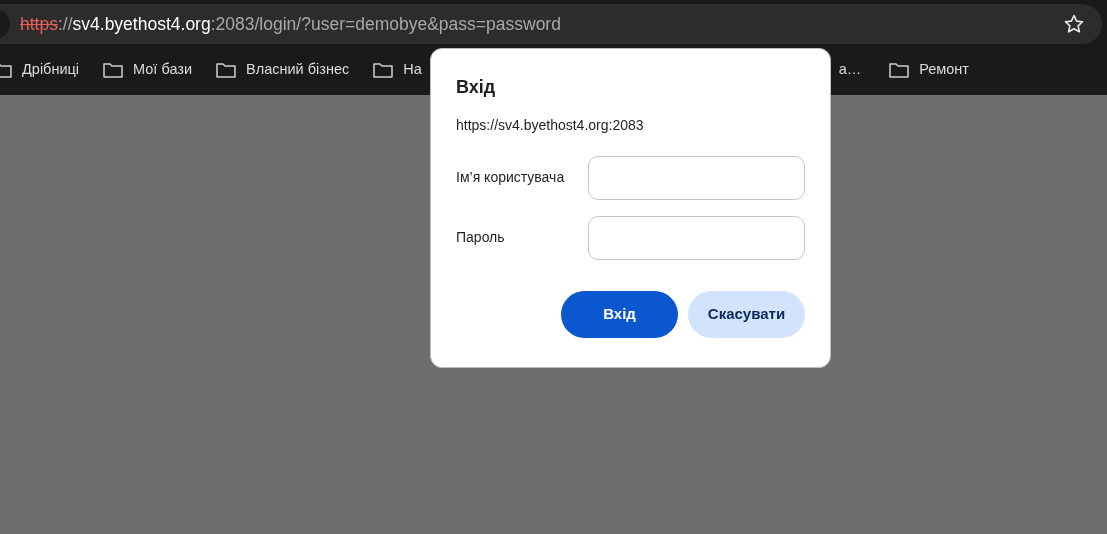  I want to click on address-bar: https://sv4.byethost4.org:2083/login/?user=demobye&pass=password, so click(551, 24).